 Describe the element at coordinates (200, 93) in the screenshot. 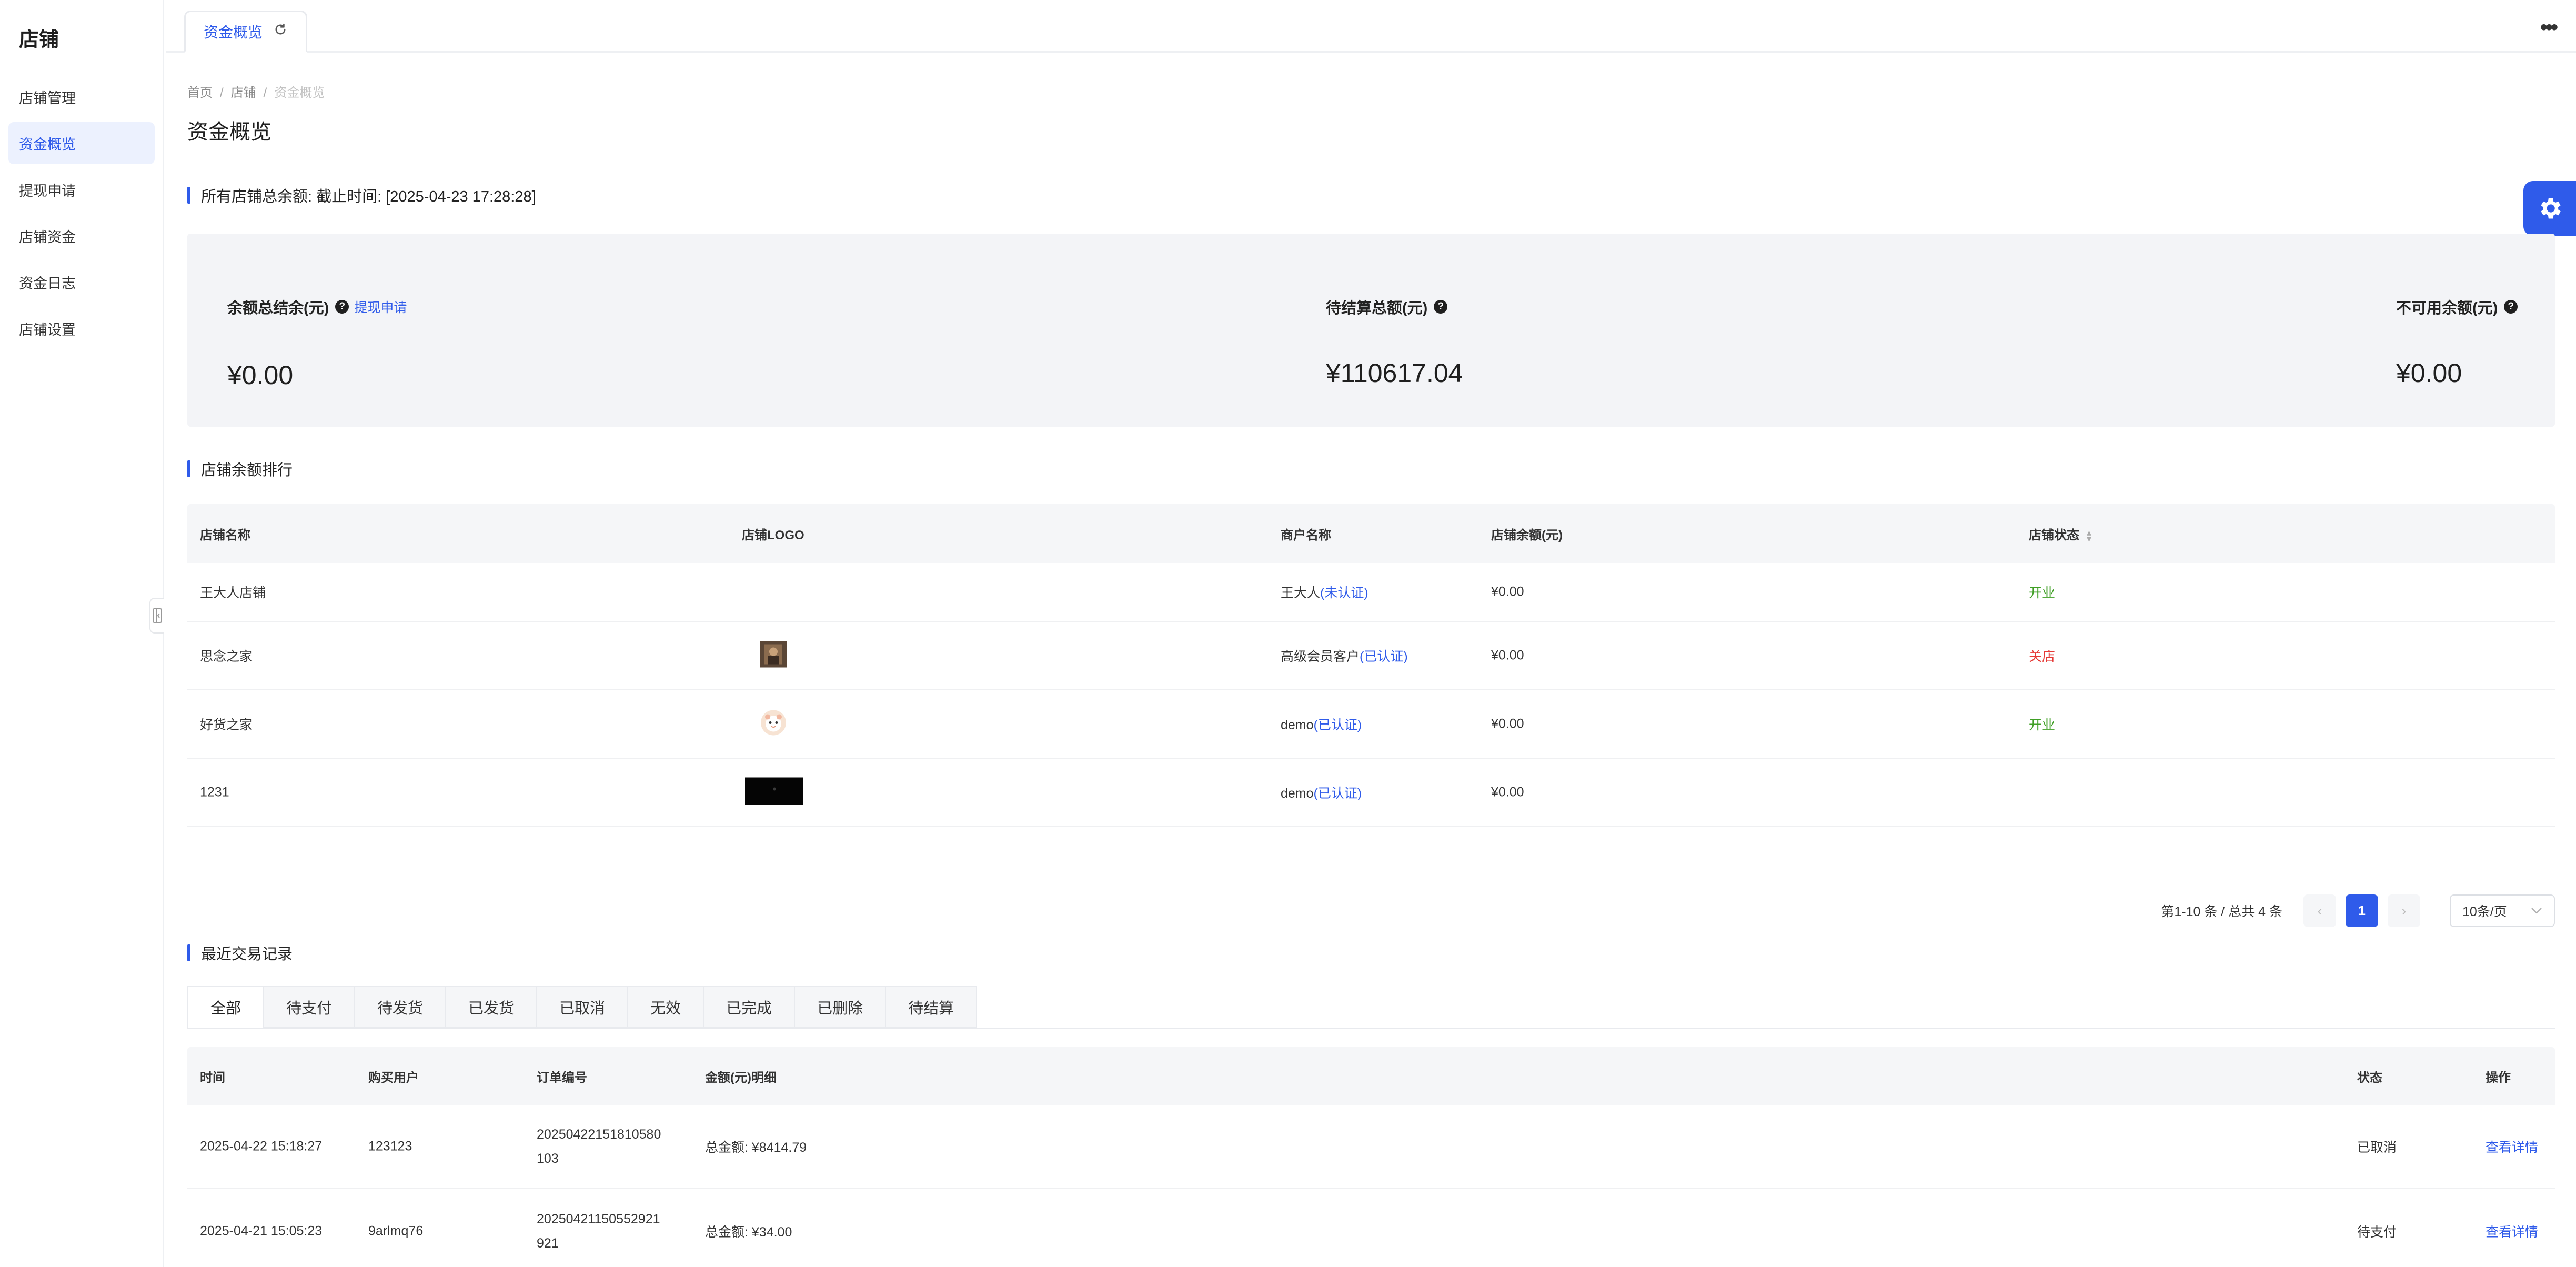

I see `breadcrumb-home: 首页` at that location.